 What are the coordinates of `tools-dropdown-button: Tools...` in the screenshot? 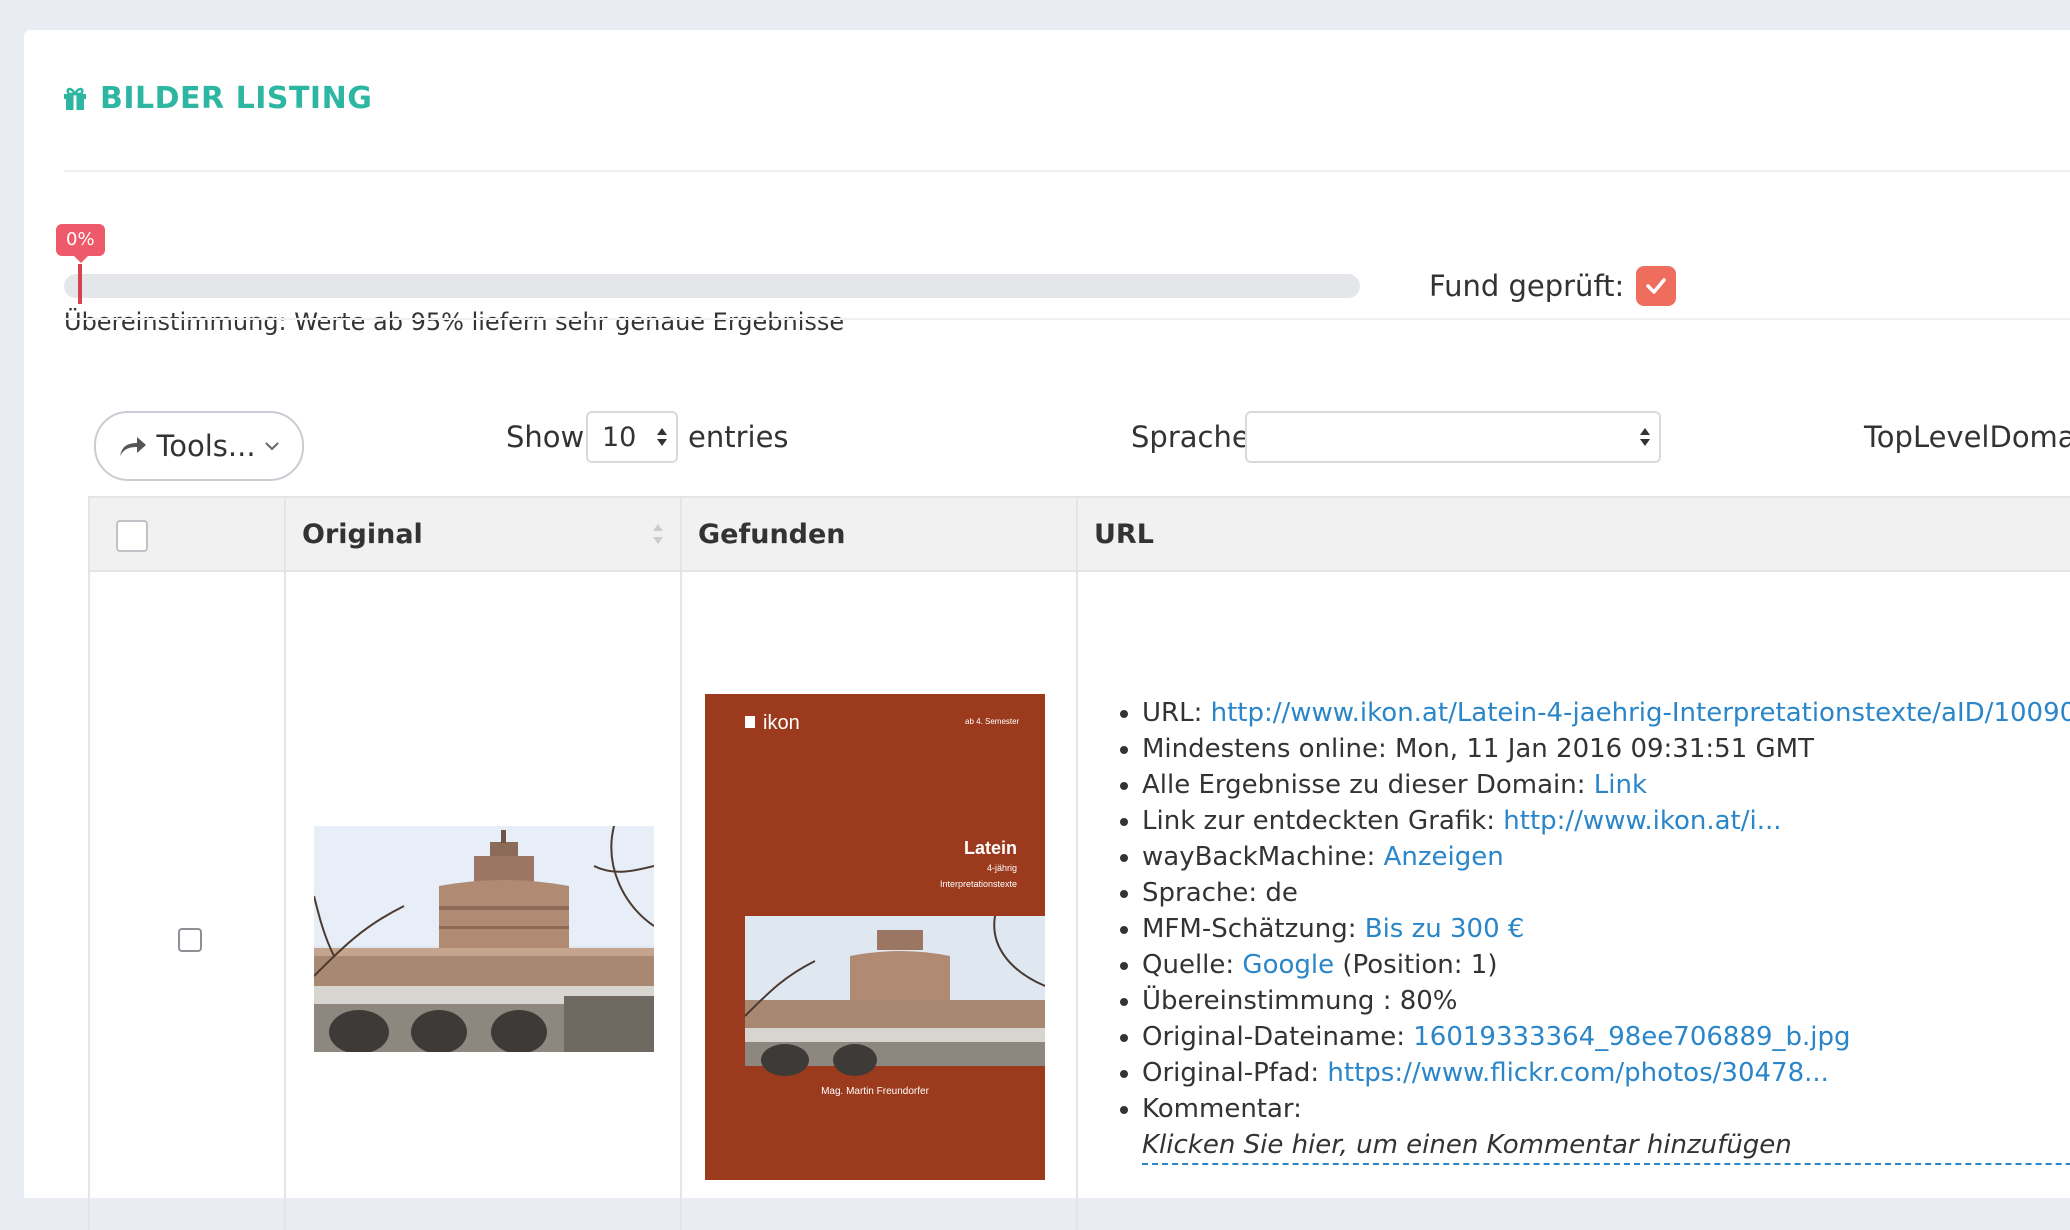 It's located at (199, 446).